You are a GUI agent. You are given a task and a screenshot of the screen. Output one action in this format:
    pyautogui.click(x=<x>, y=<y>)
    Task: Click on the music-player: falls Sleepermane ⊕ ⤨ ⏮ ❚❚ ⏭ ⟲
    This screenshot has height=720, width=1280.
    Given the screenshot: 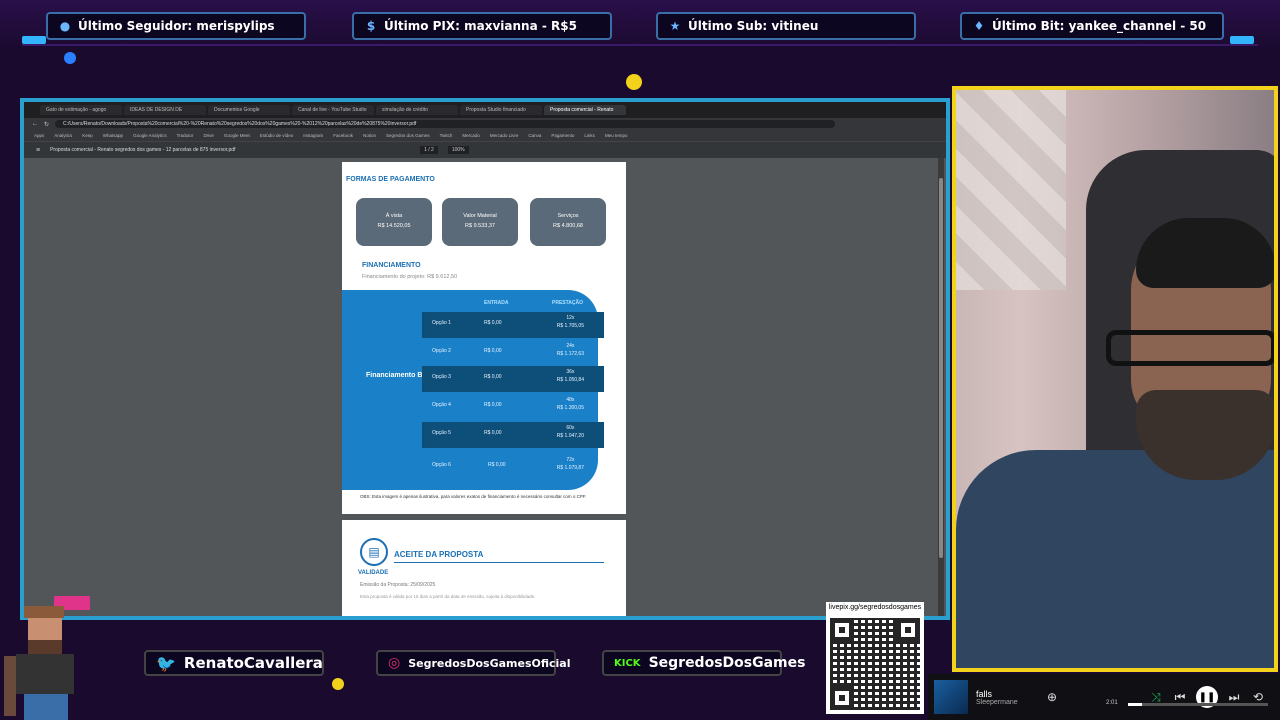 What is the action you would take?
    pyautogui.click(x=1104, y=697)
    